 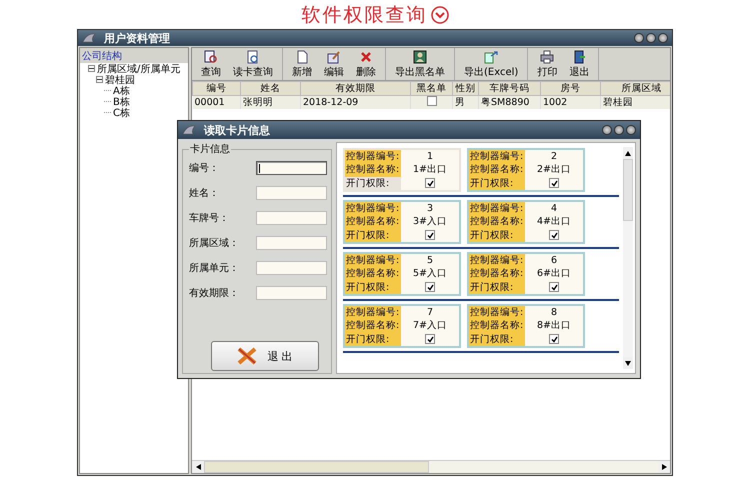 What do you see at coordinates (554, 274) in the screenshot?
I see `controller-name: 6#出口` at bounding box center [554, 274].